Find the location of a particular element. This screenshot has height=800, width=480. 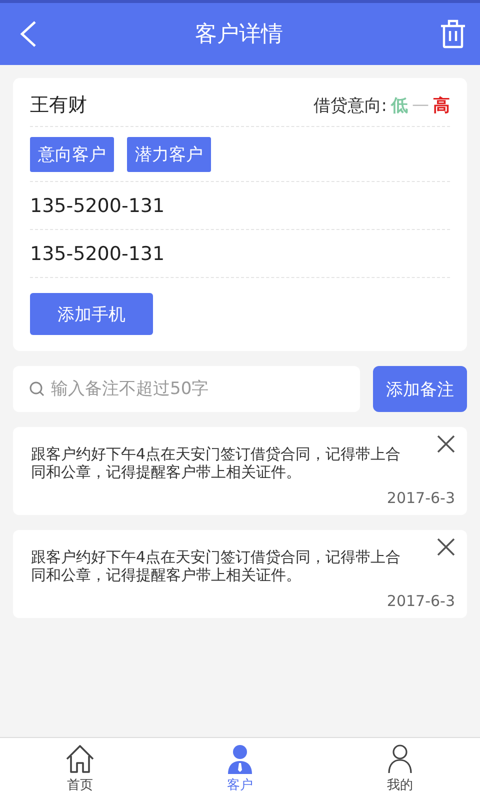

intent-low: 低 is located at coordinates (399, 105).